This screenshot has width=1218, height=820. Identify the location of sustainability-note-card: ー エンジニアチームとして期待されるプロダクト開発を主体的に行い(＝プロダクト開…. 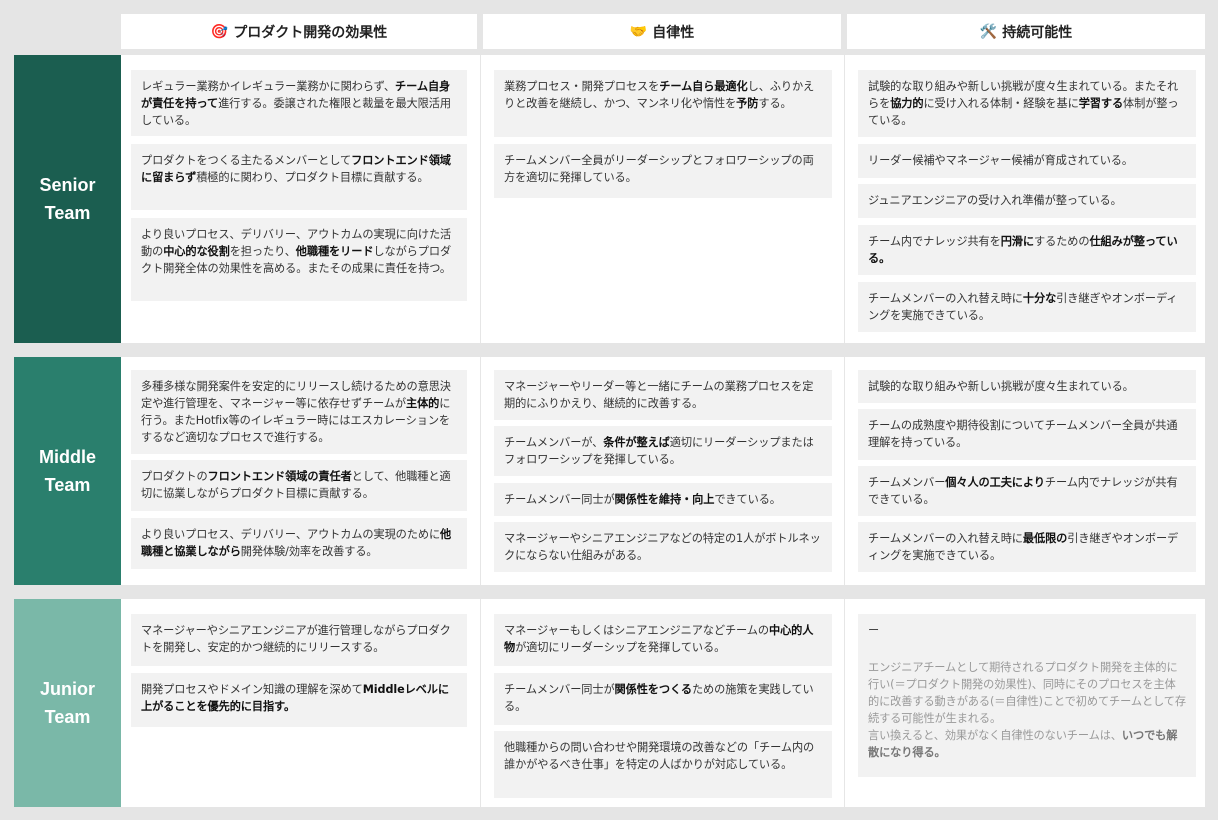
(1027, 695).